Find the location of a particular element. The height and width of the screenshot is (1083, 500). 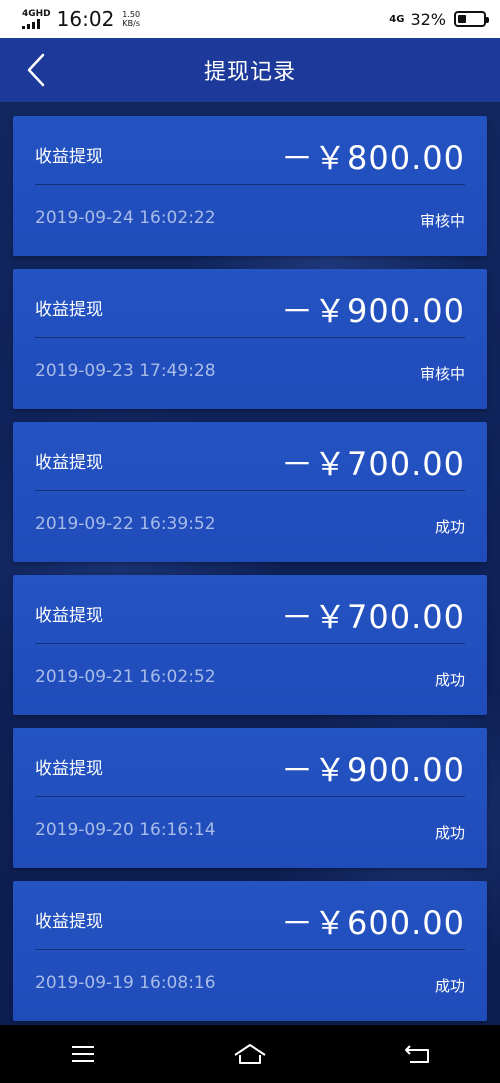

signal-bars-icon is located at coordinates (31, 23).